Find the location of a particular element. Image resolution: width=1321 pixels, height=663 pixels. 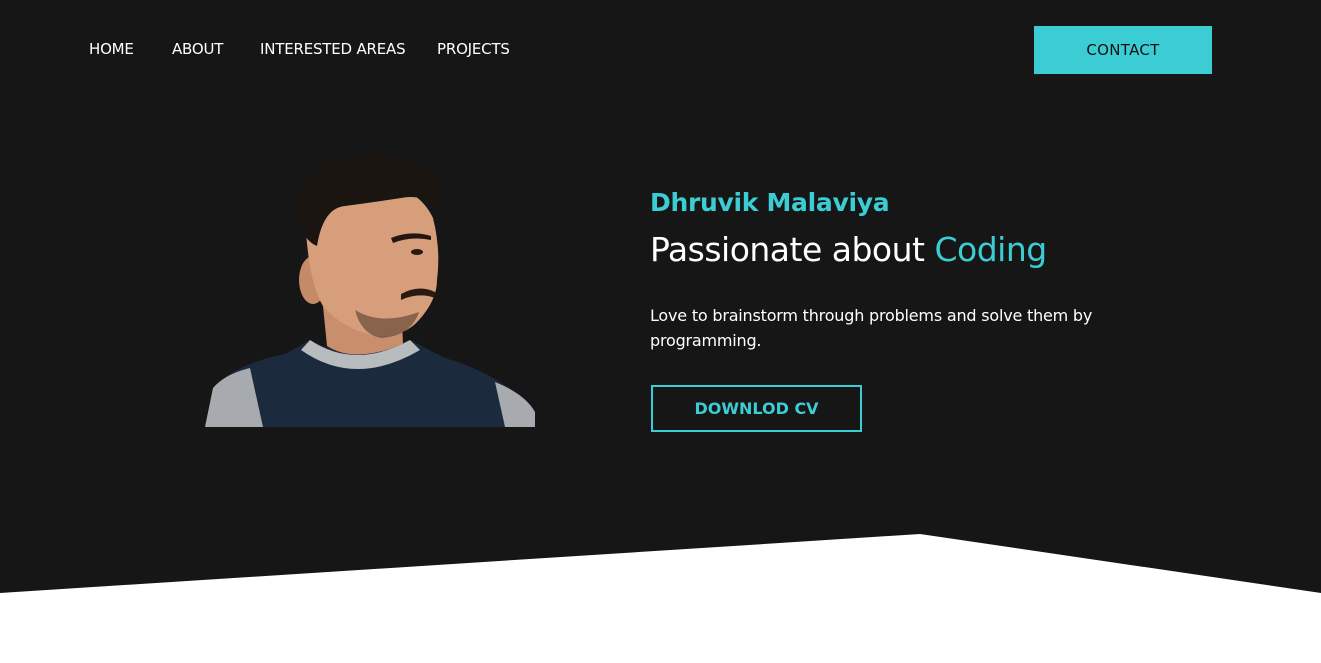

profile-photo is located at coordinates (370, 288).